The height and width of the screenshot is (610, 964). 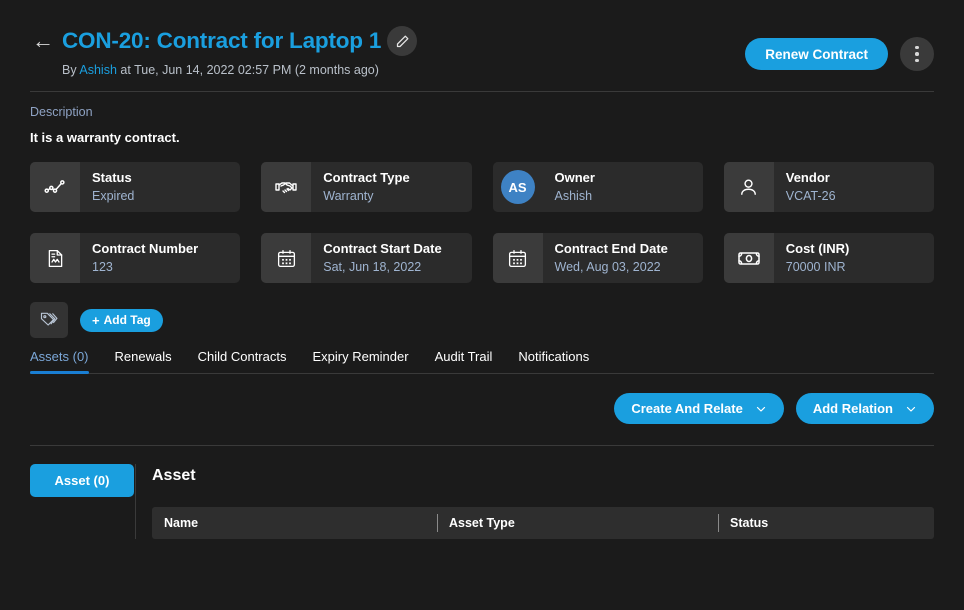 I want to click on kebab-menu-icon, so click(x=917, y=54).